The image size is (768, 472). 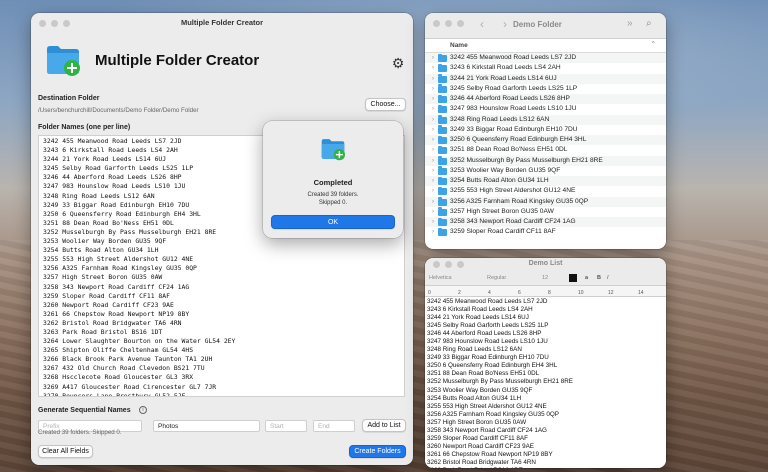 What do you see at coordinates (65, 451) in the screenshot?
I see `clear-all-fields-button: Clear All Fields` at bounding box center [65, 451].